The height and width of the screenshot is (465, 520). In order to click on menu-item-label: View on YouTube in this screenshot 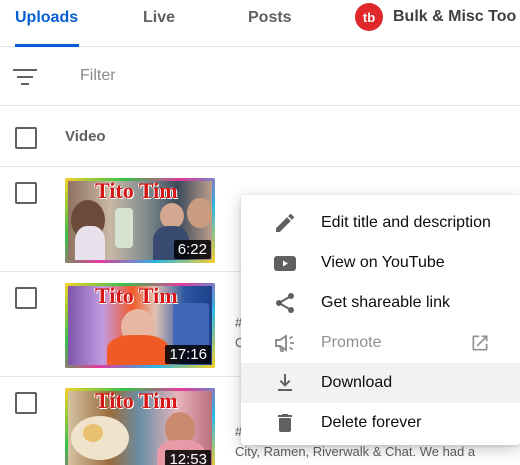, I will do `click(383, 262)`.